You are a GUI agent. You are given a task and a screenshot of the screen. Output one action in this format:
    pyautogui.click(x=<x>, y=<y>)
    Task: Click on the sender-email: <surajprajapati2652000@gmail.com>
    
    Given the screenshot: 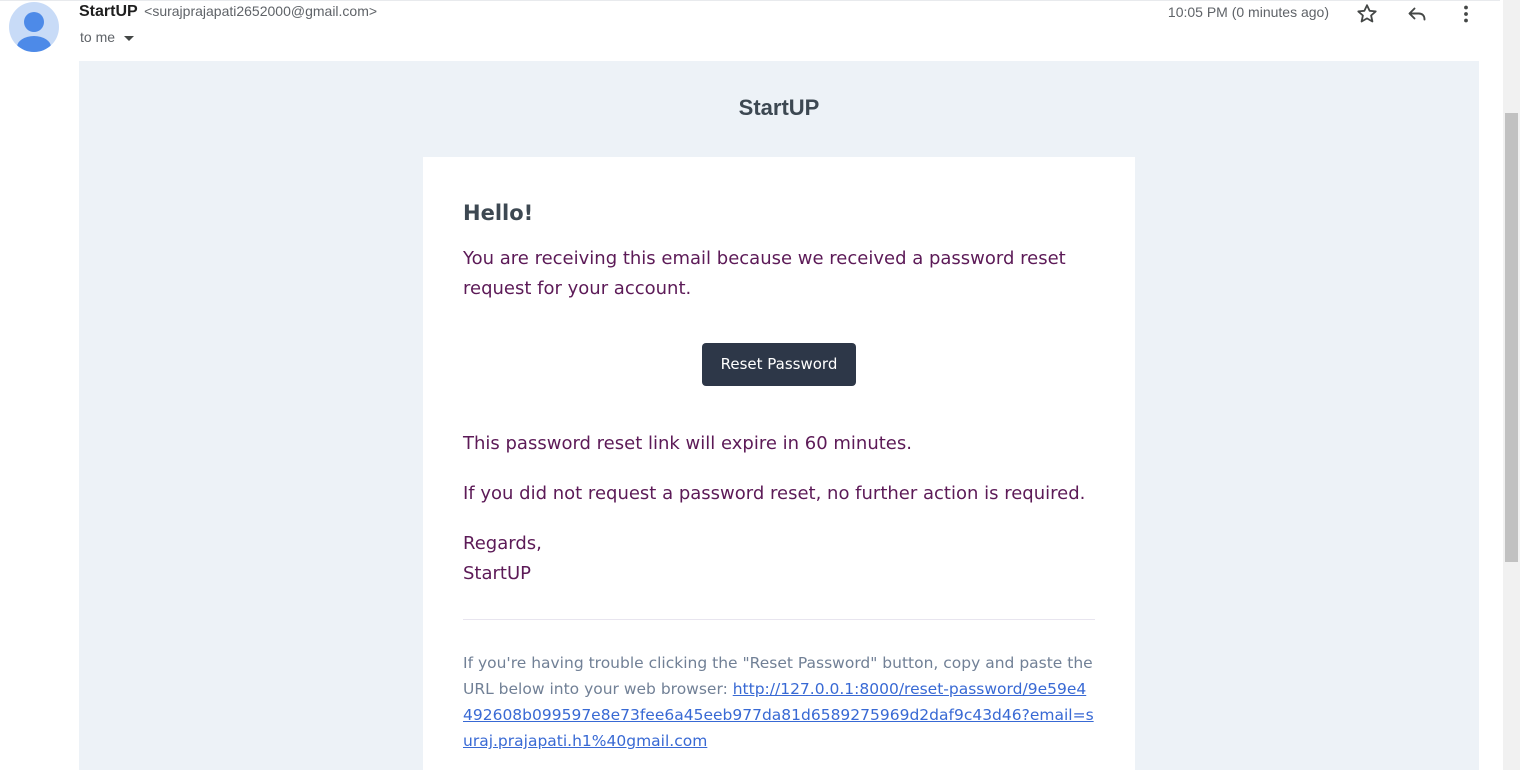 What is the action you would take?
    pyautogui.click(x=261, y=11)
    